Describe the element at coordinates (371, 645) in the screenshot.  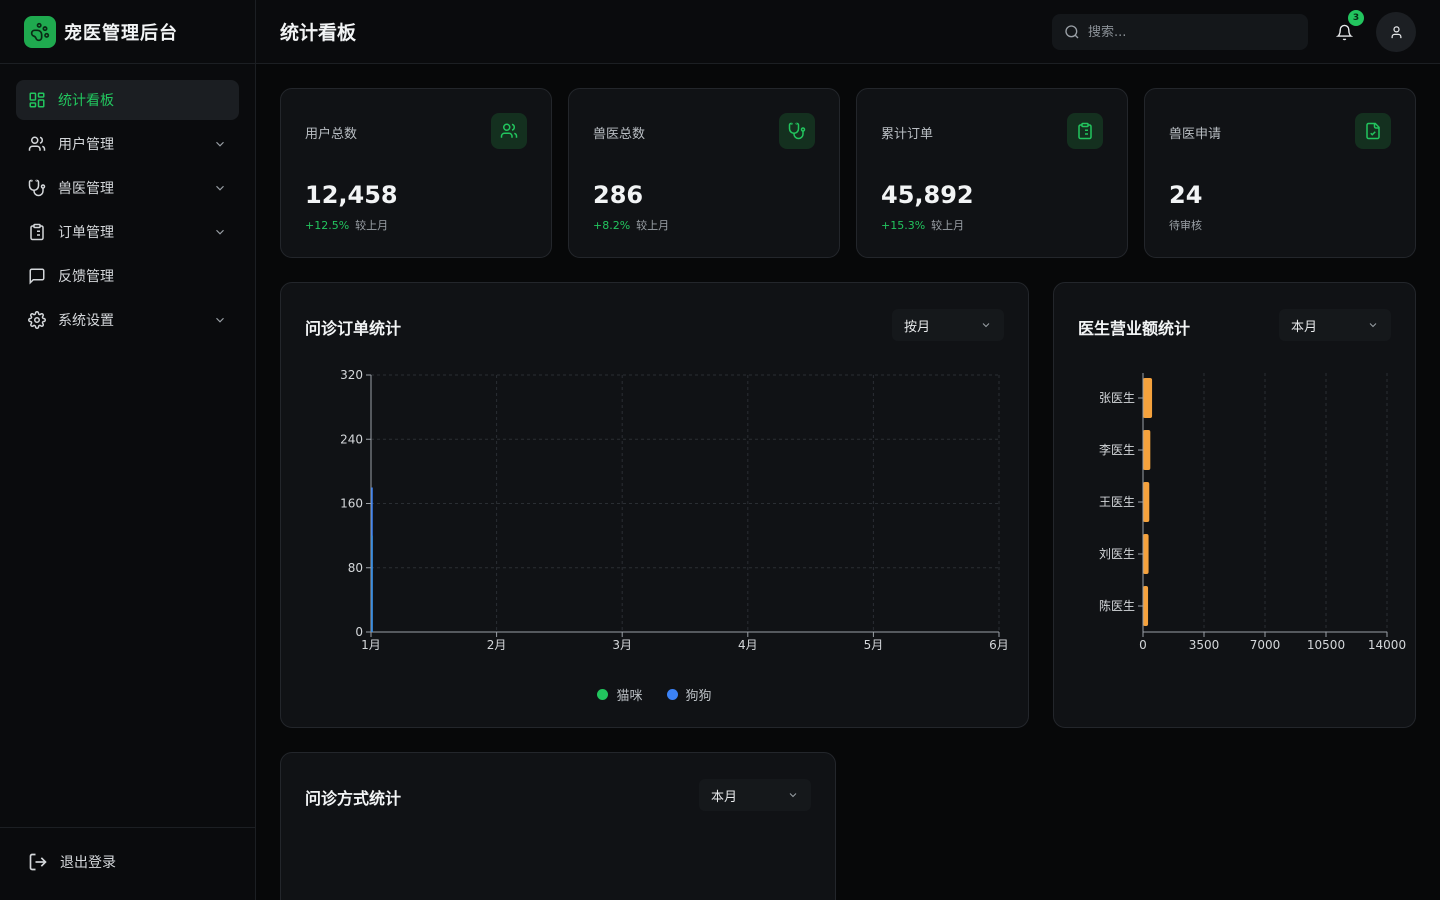
I see `x-tick-label: 1月` at that location.